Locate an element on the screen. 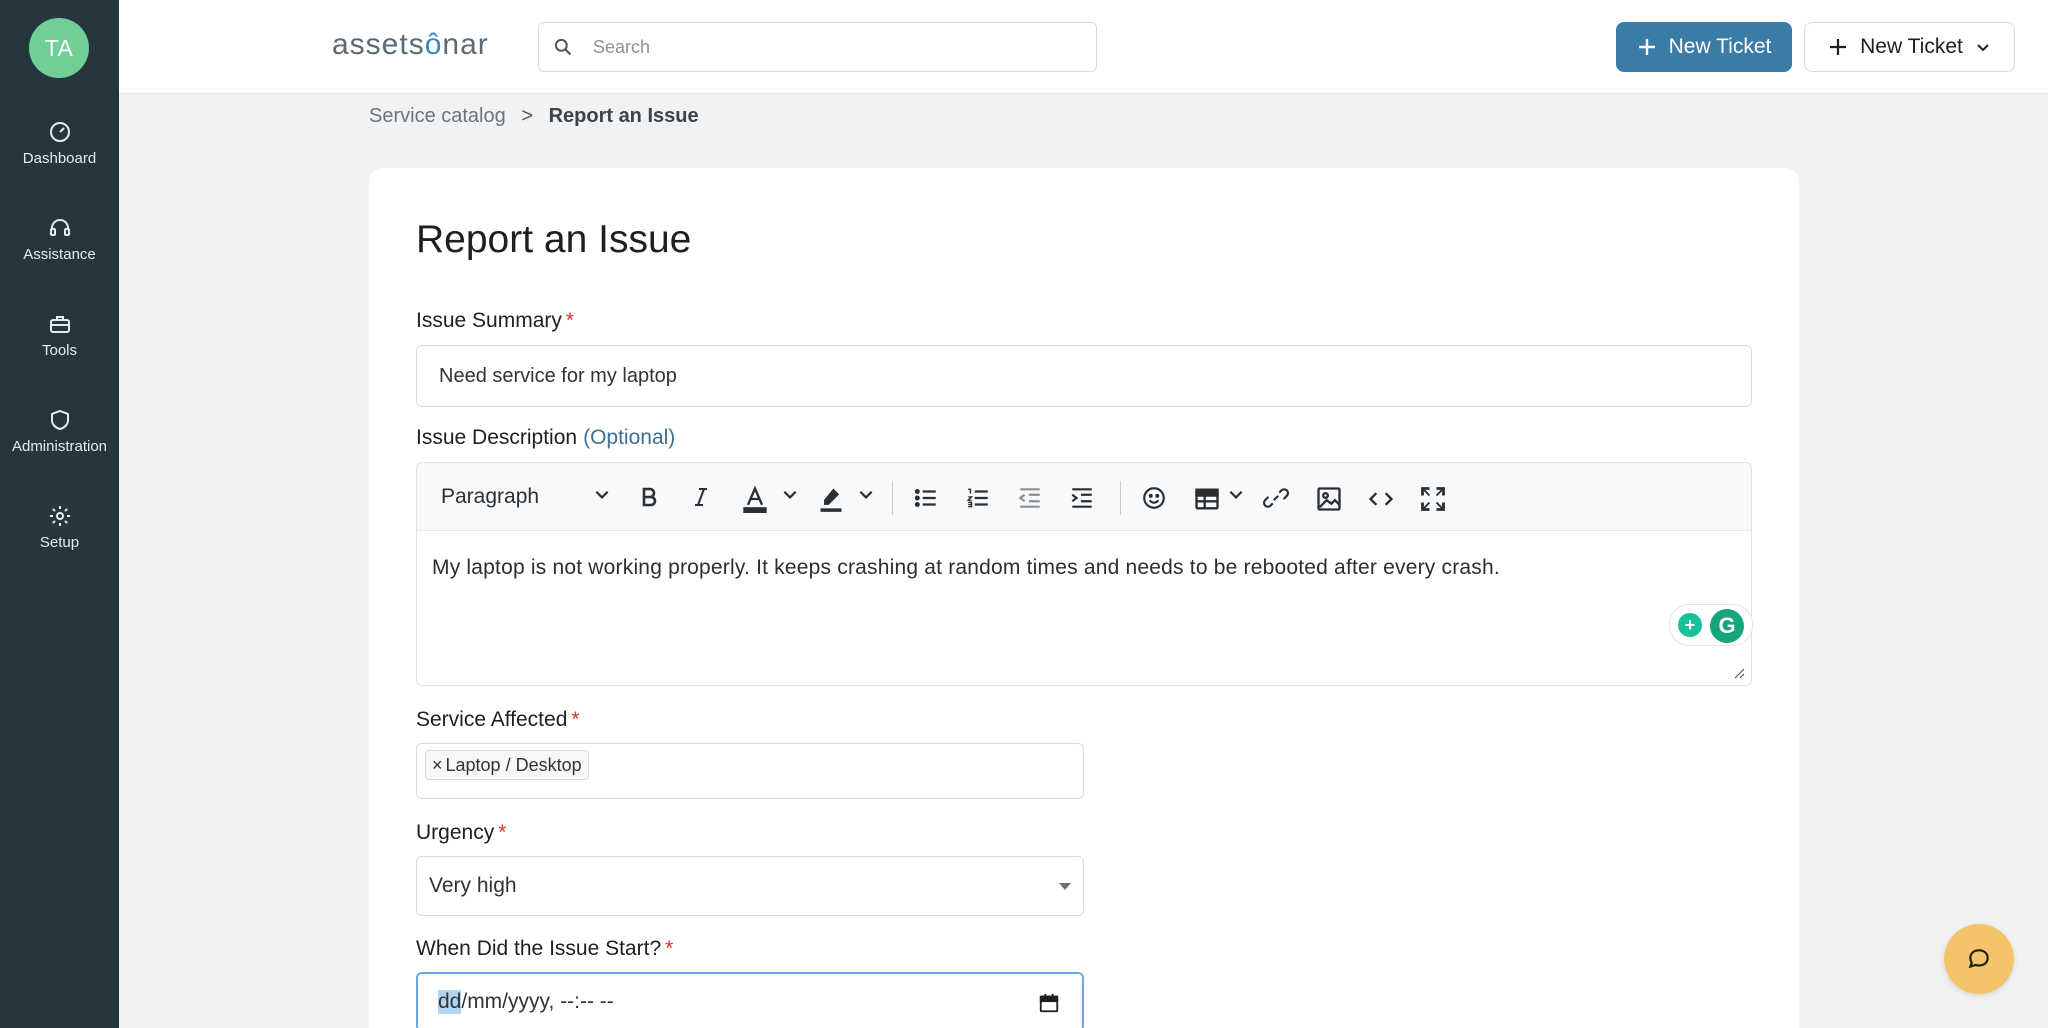 The height and width of the screenshot is (1028, 2048). block-format-value: Paragraph is located at coordinates (490, 496).